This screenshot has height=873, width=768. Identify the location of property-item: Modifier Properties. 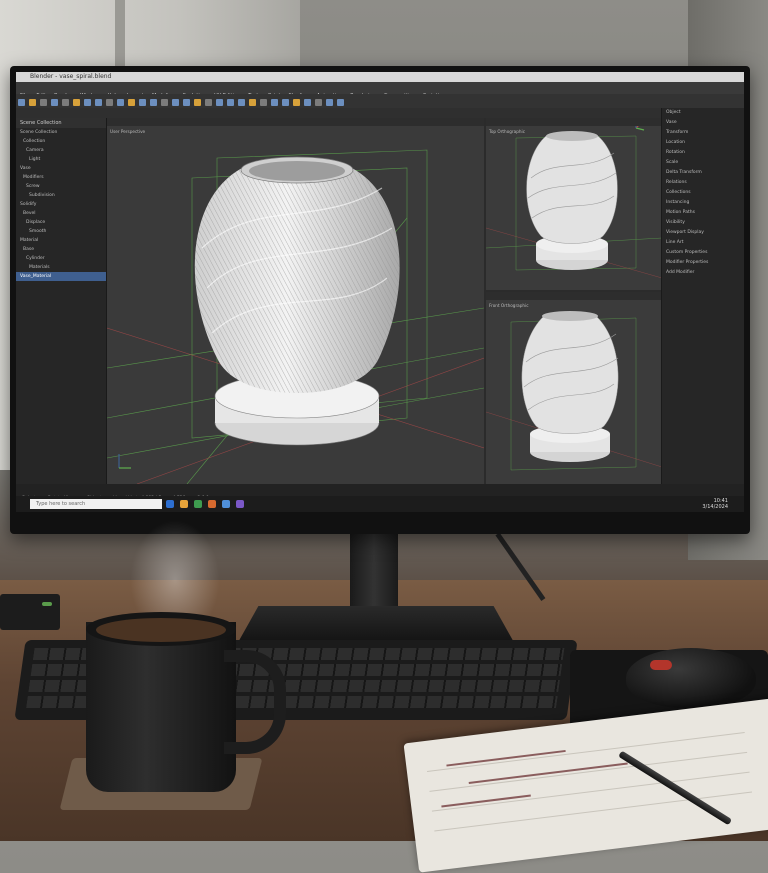
(703, 263).